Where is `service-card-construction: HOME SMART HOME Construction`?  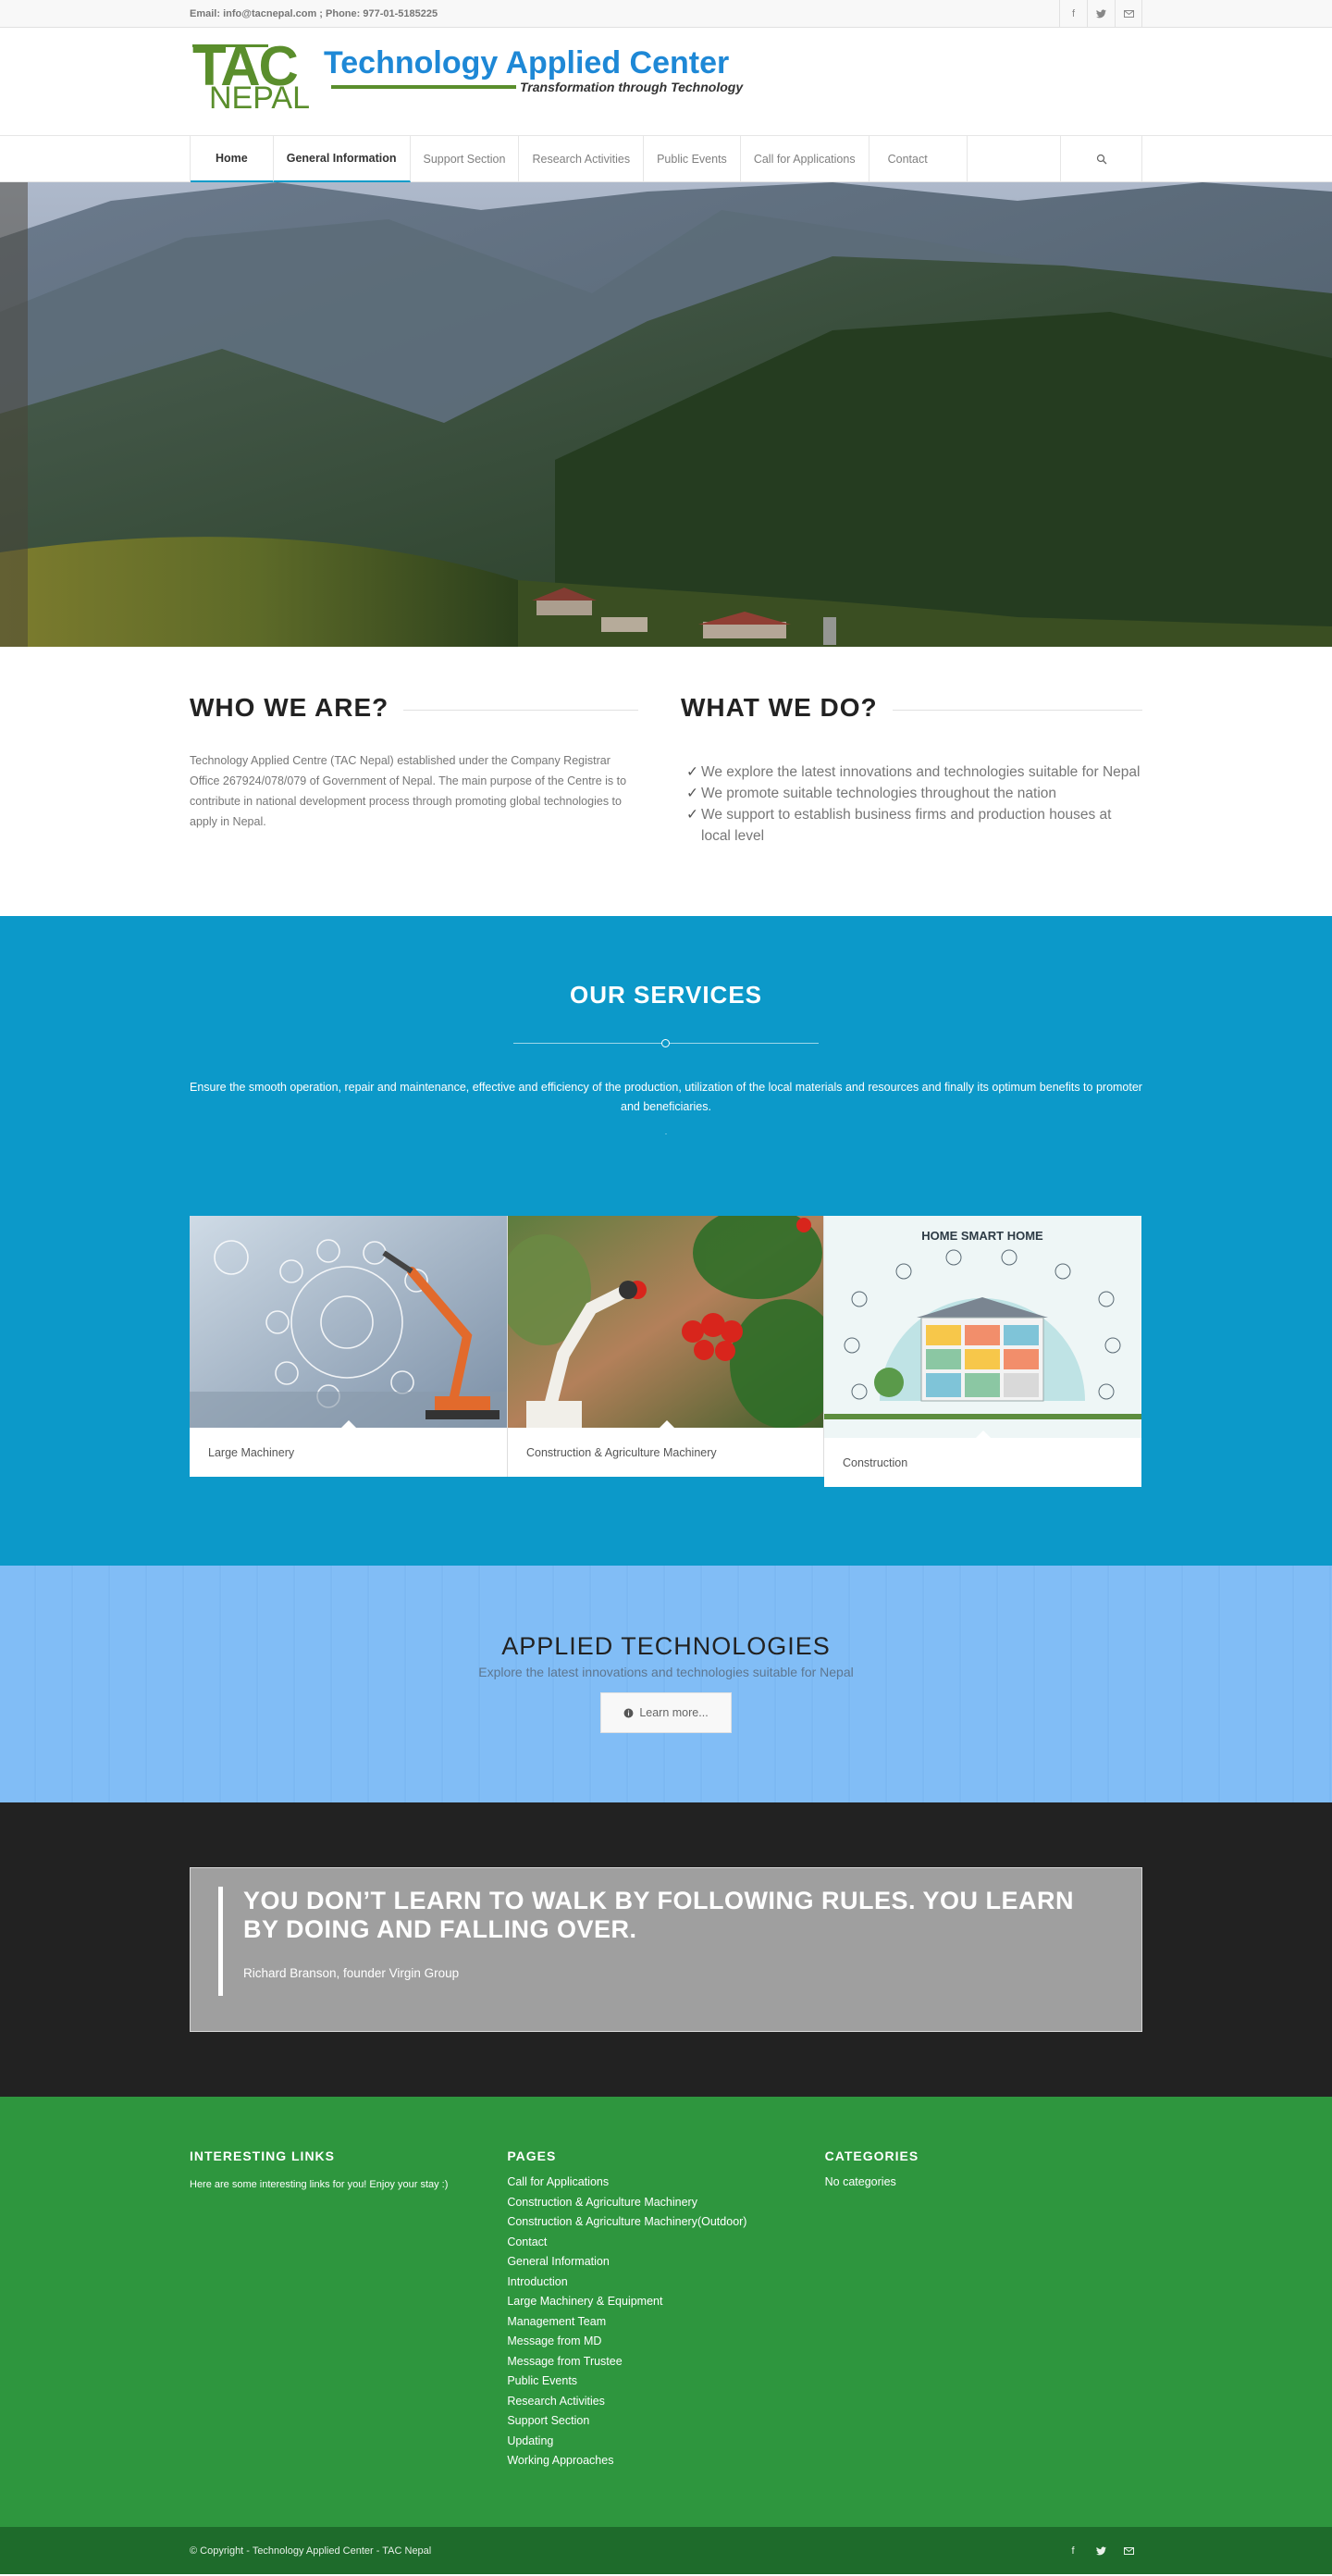
service-card-construction: HOME SMART HOME Construction is located at coordinates (983, 1351).